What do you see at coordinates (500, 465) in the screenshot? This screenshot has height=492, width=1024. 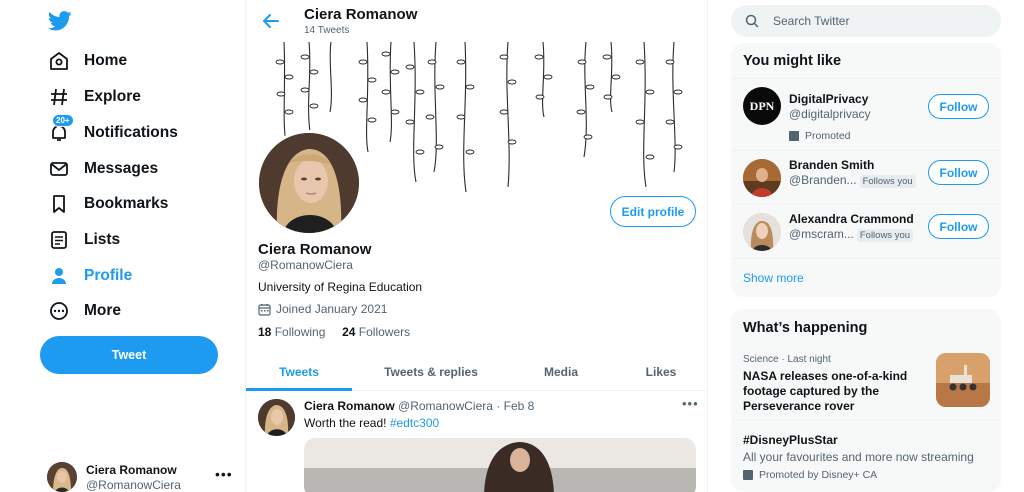 I see `tweet-media-image` at bounding box center [500, 465].